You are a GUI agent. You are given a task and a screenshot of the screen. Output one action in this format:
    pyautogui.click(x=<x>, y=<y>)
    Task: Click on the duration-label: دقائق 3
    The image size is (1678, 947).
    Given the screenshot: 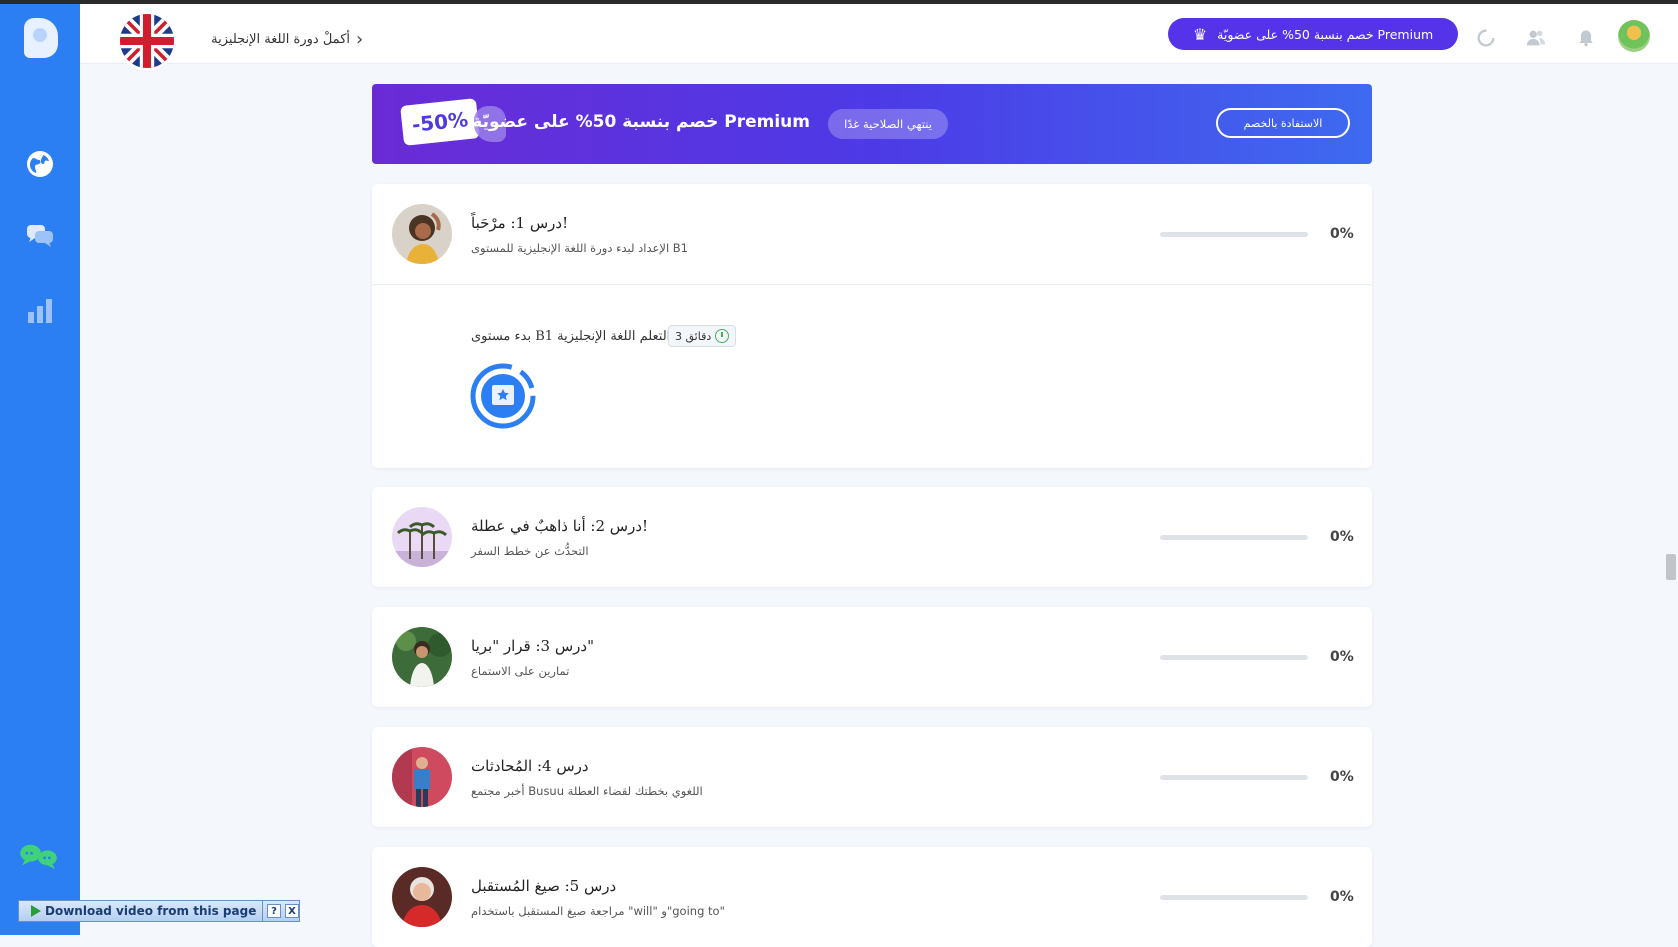 What is the action you would take?
    pyautogui.click(x=693, y=336)
    